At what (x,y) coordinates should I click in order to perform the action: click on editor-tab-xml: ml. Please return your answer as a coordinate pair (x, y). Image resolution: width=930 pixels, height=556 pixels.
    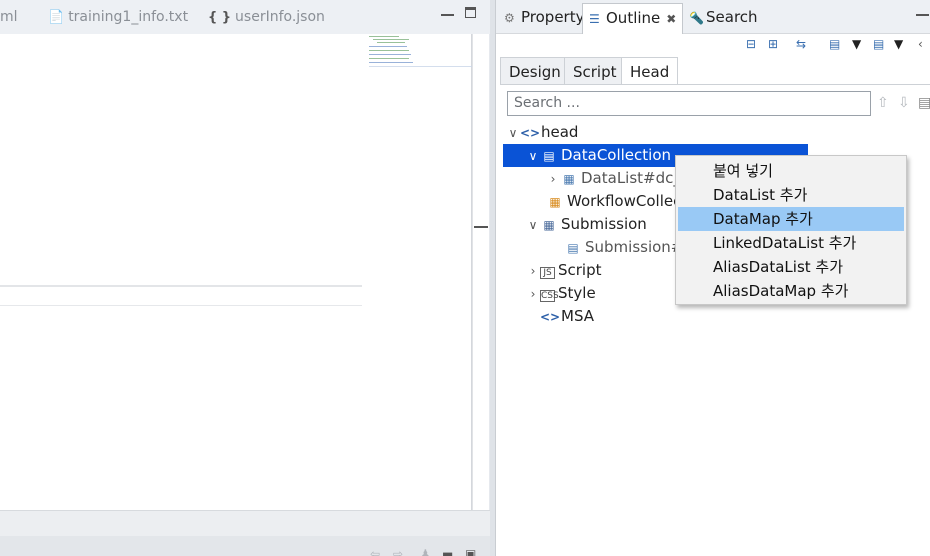
    Looking at the image, I should click on (9, 17).